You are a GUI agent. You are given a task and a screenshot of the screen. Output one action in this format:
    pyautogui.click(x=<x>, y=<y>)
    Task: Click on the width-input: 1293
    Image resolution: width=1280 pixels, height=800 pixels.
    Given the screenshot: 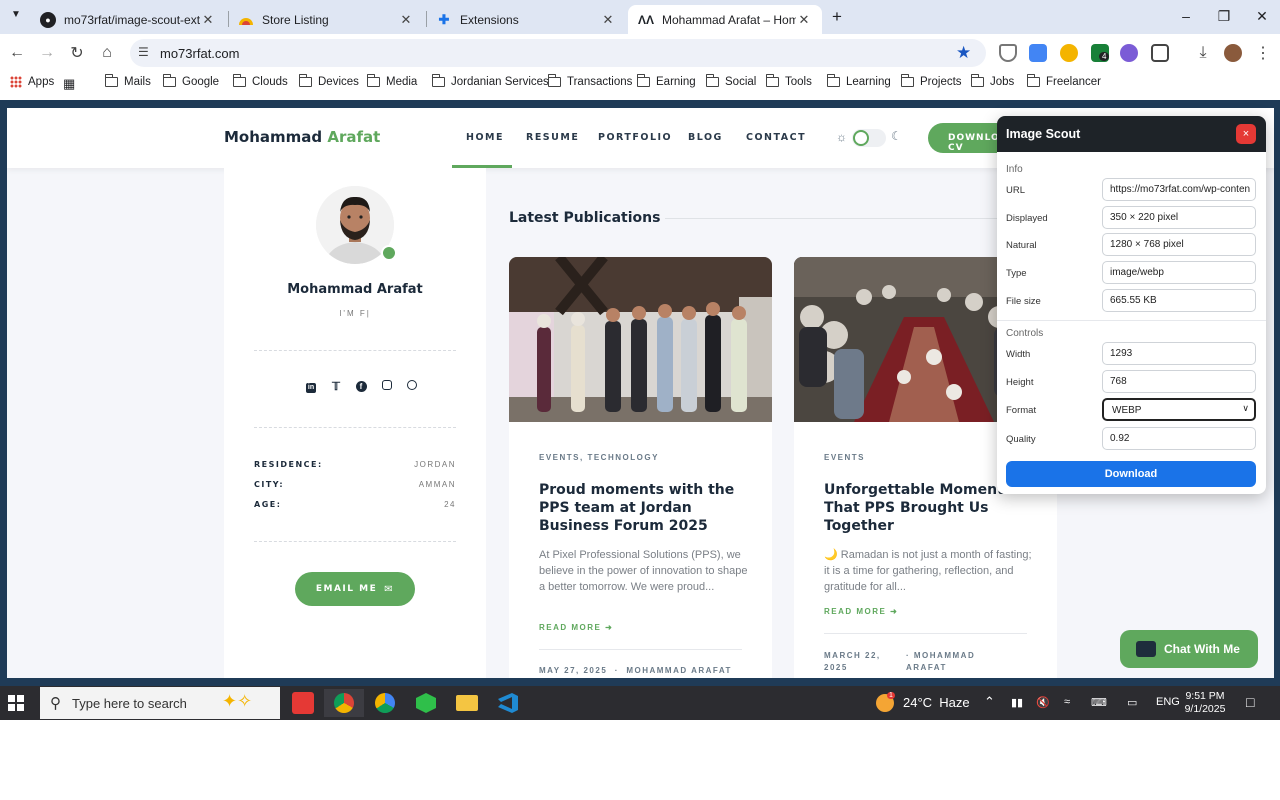 What is the action you would take?
    pyautogui.click(x=1179, y=353)
    